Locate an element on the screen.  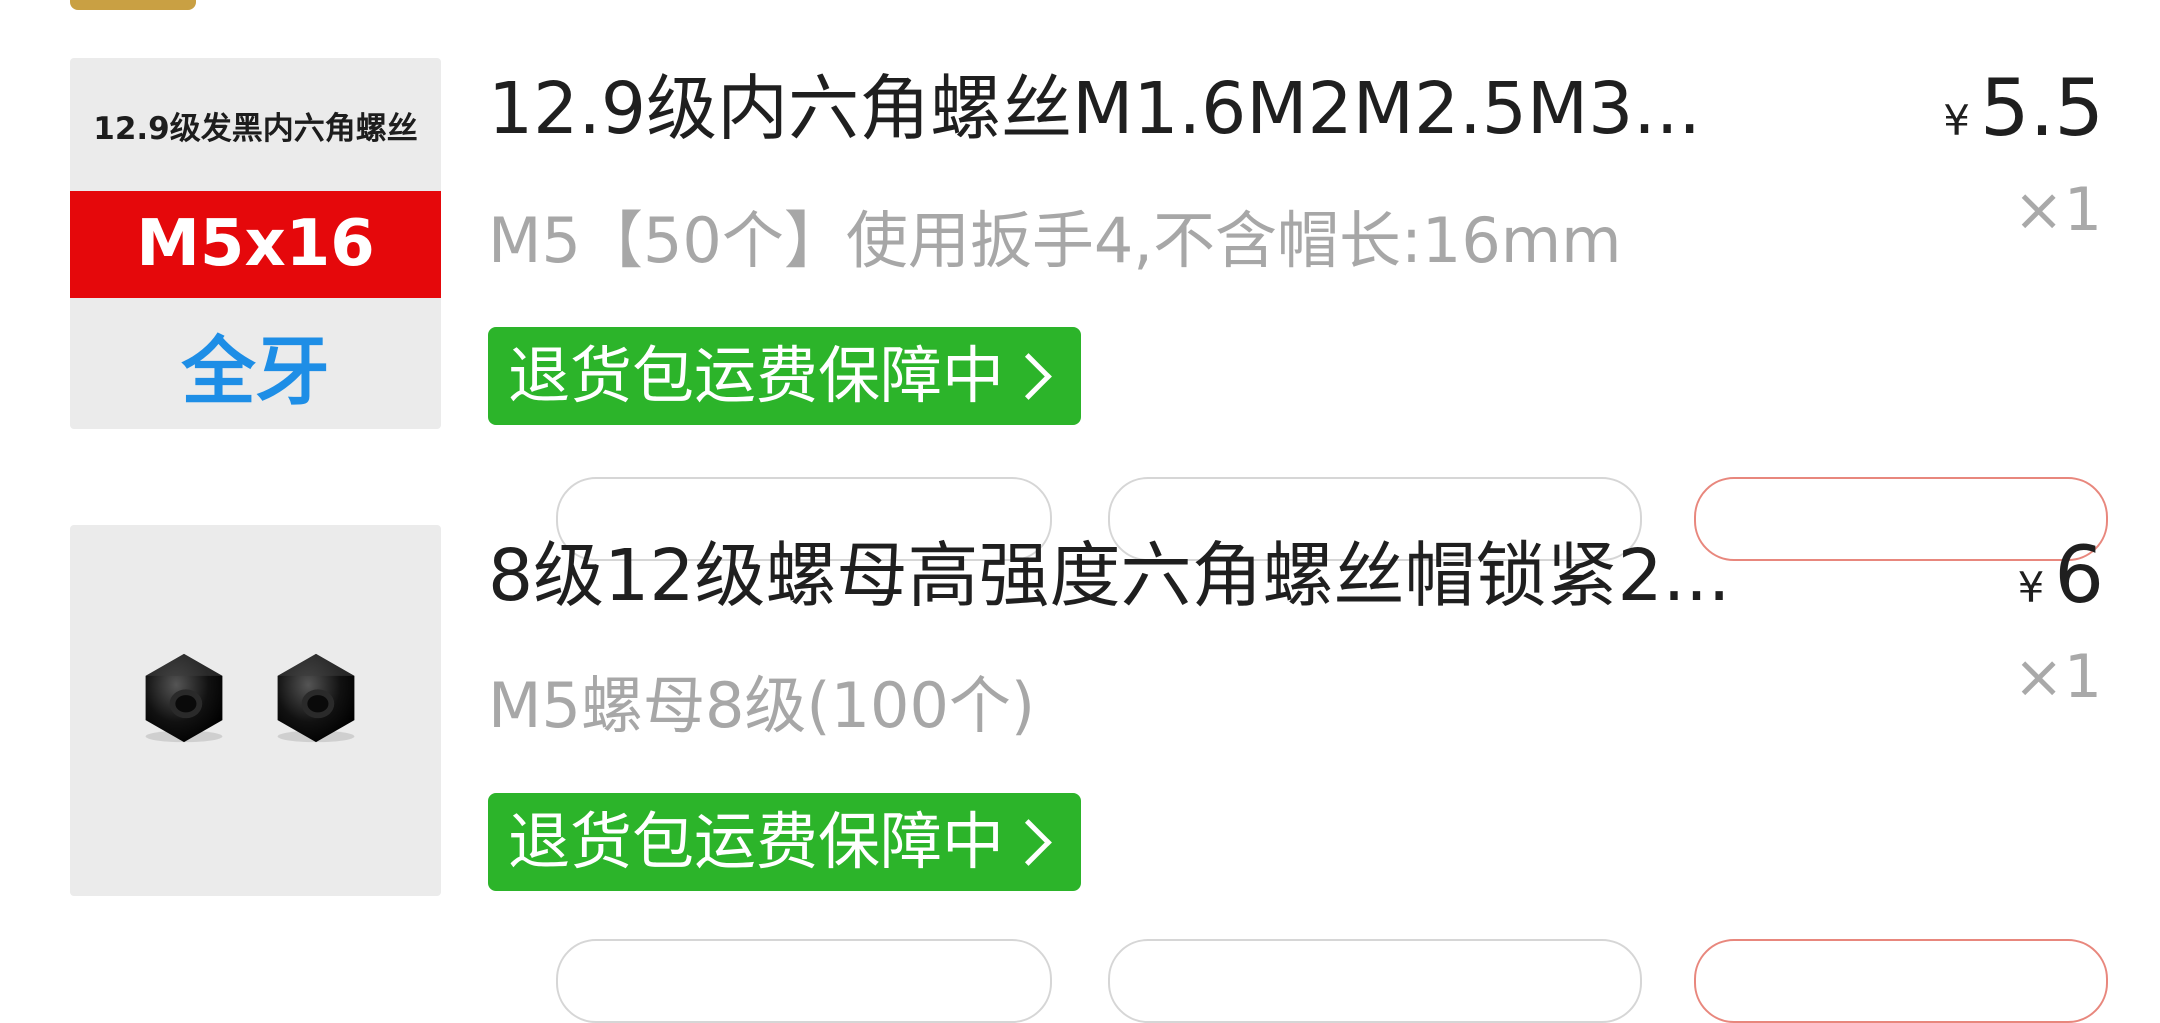
thumbnail-thread-label: 全牙 is located at coordinates (255, 372).